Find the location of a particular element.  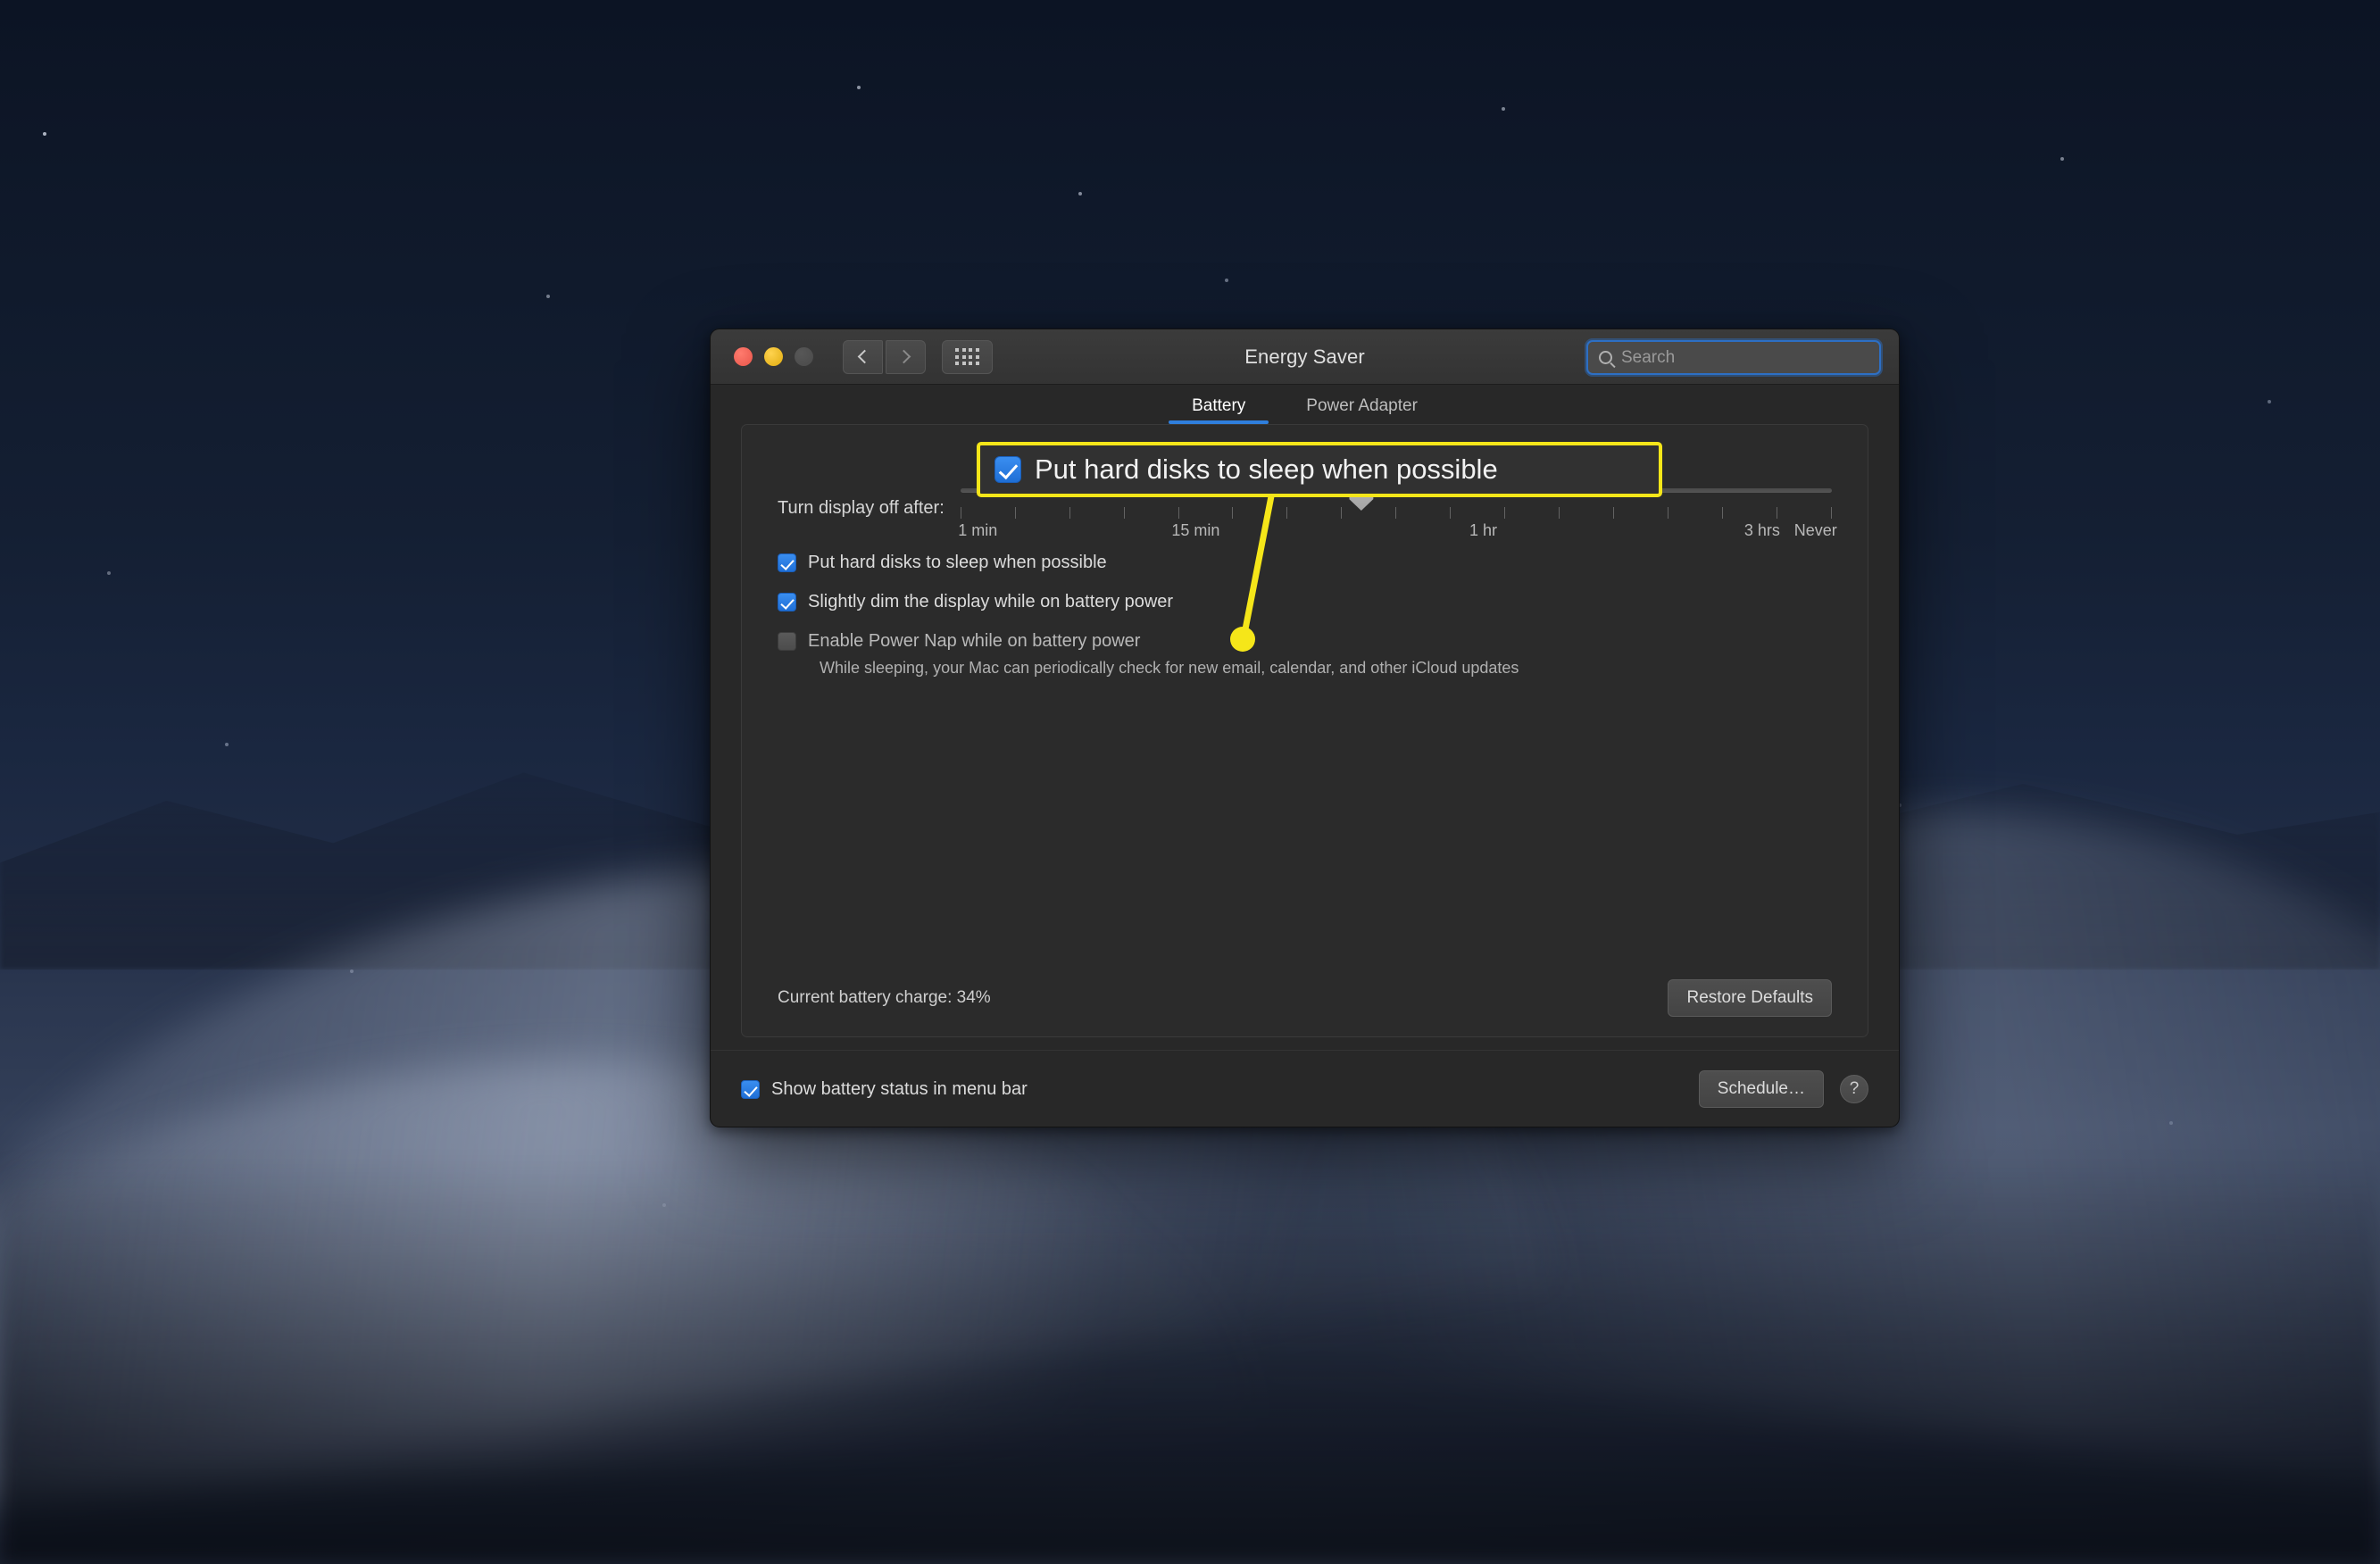

forward-button is located at coordinates (906, 356).